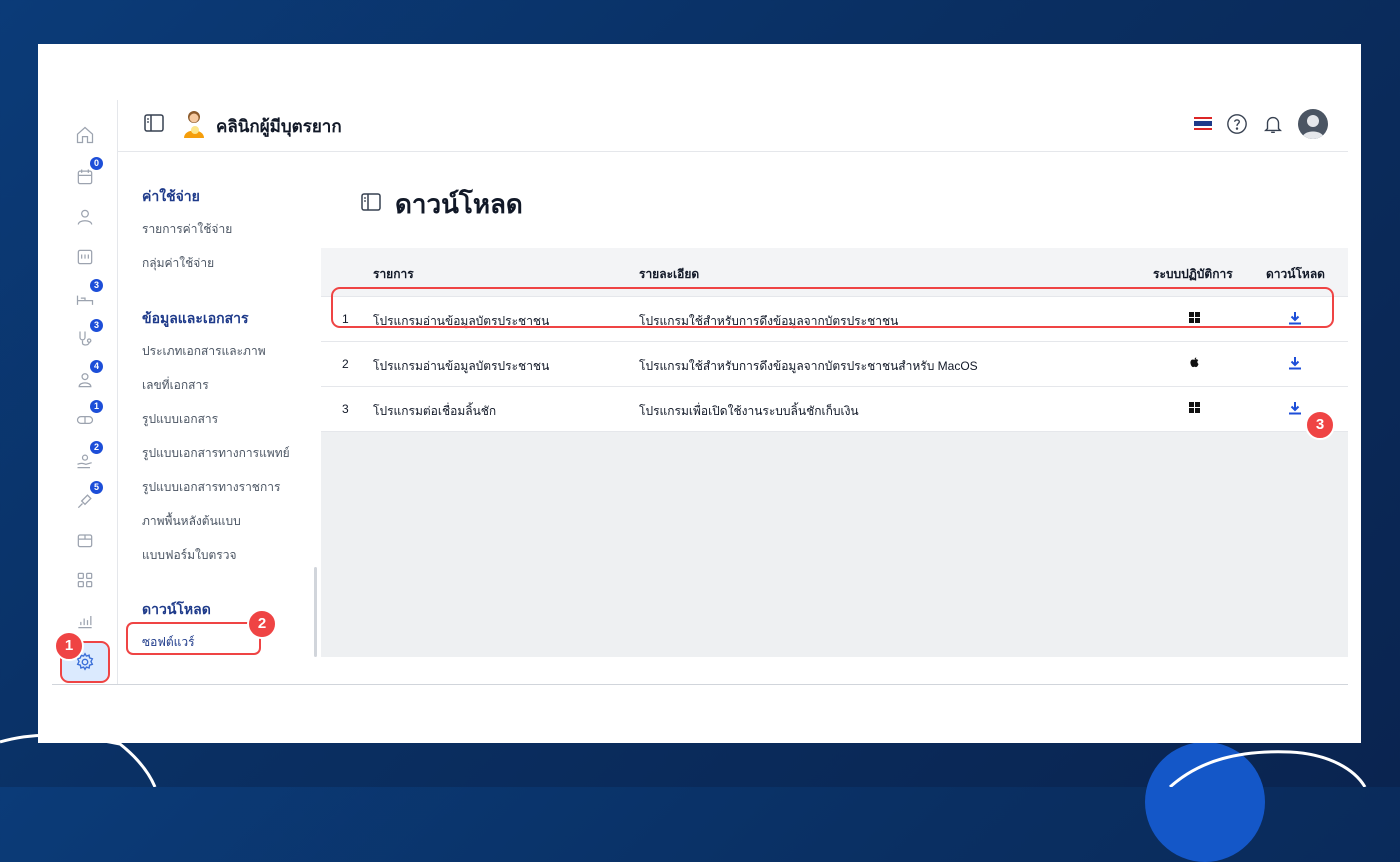 This screenshot has width=1400, height=862. What do you see at coordinates (1193, 274) in the screenshot?
I see `column-header-os: ระบบปฏิบัติการ` at bounding box center [1193, 274].